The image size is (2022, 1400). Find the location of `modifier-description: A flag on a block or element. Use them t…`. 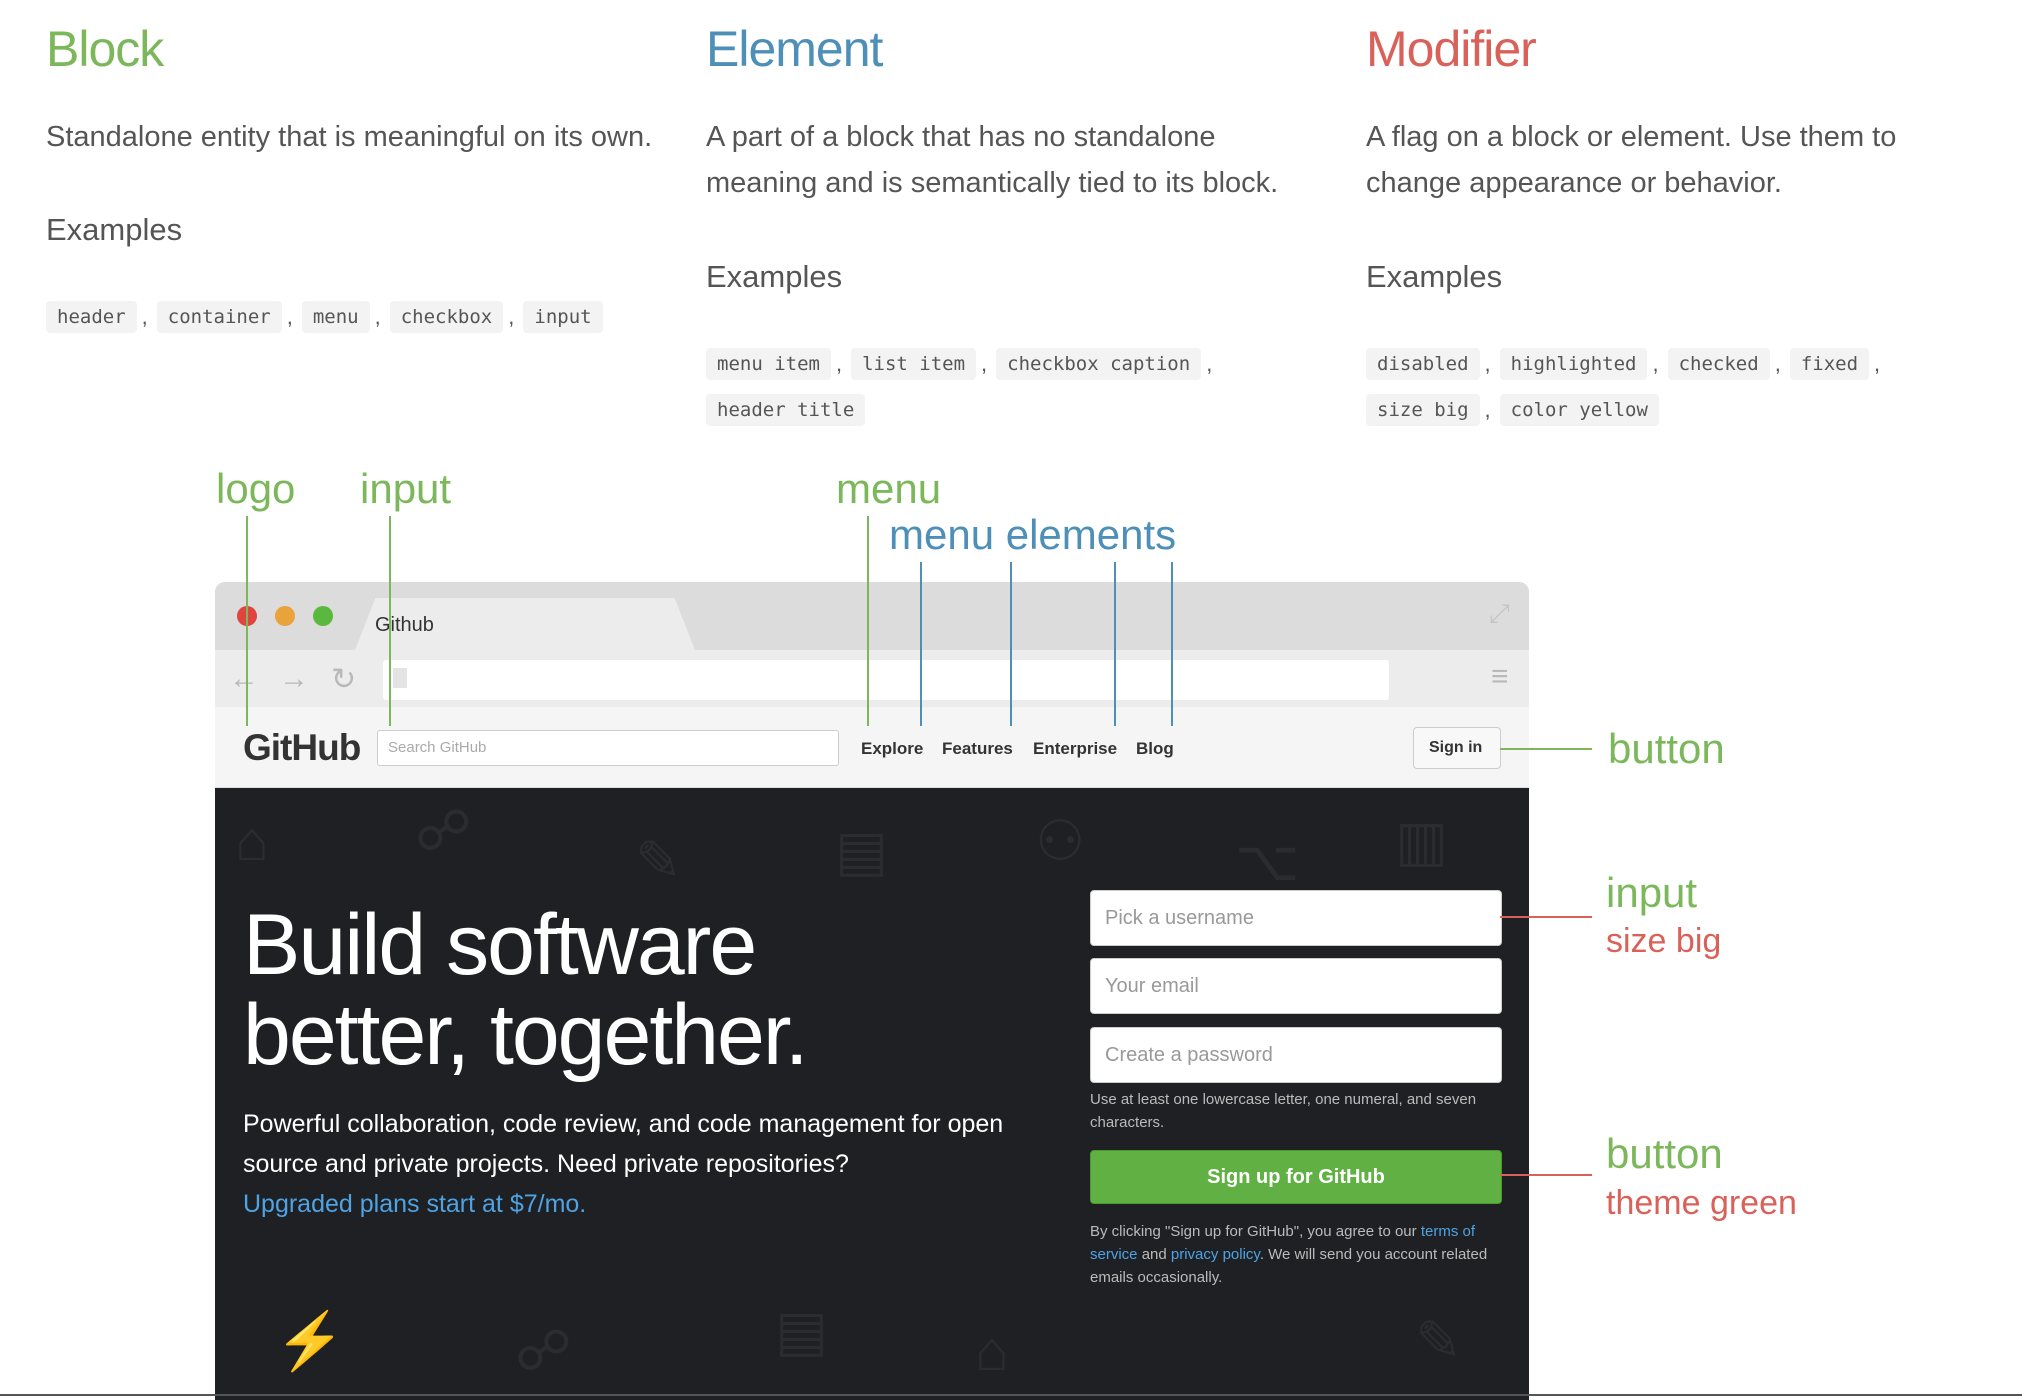

modifier-description: A flag on a block or element. Use them t… is located at coordinates (1631, 160).